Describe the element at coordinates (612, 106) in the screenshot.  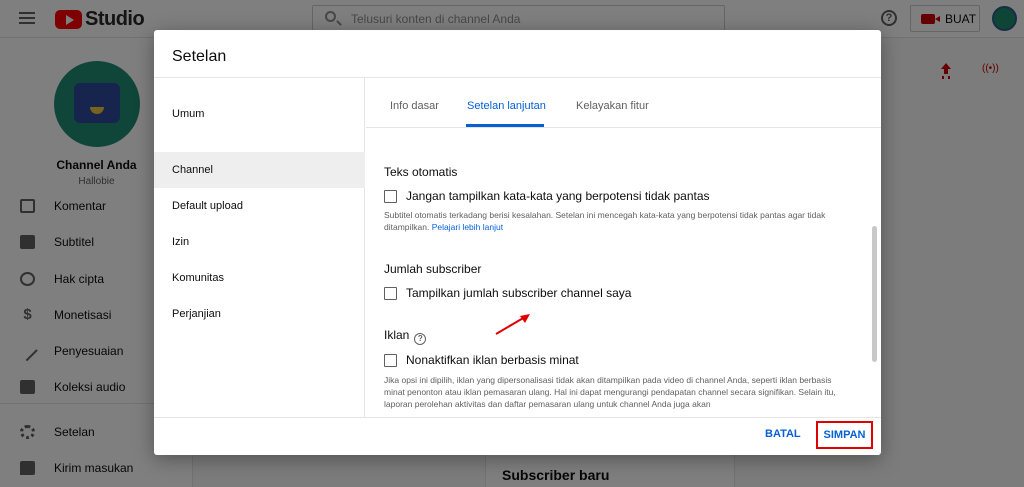
I see `tab-feature-eligibility: Kelayakan fitur` at that location.